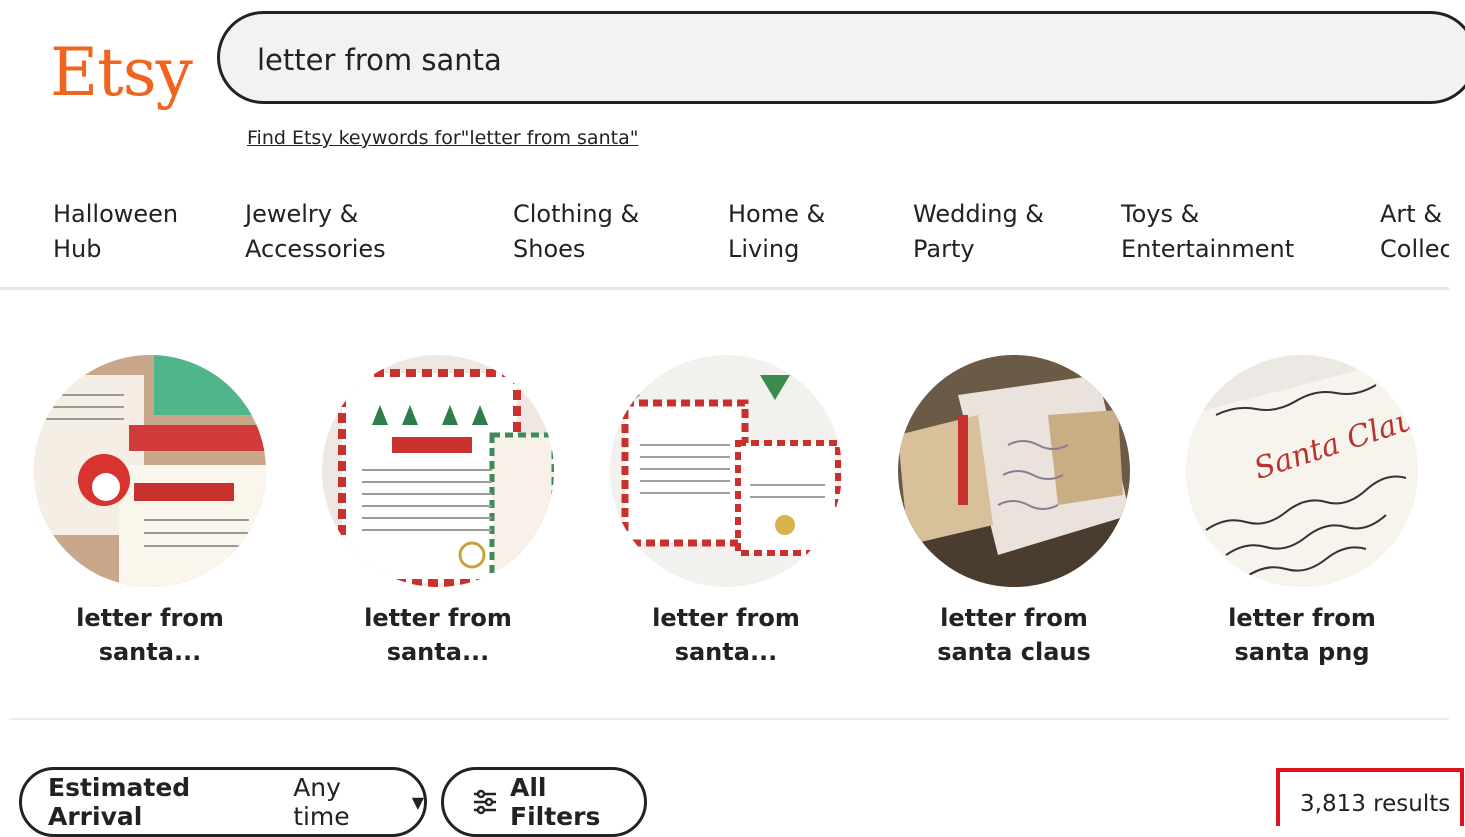 Image resolution: width=1465 pixels, height=837 pixels. What do you see at coordinates (776, 232) in the screenshot?
I see `nav-item-home: Home & Living` at bounding box center [776, 232].